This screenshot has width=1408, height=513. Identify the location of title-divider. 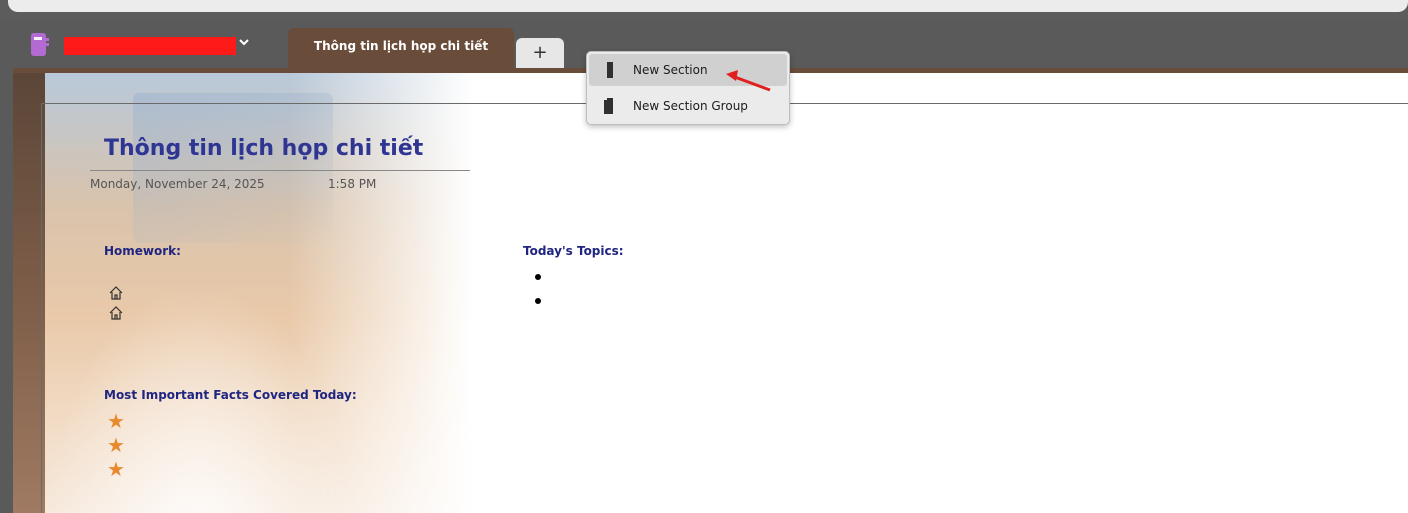
(280, 170).